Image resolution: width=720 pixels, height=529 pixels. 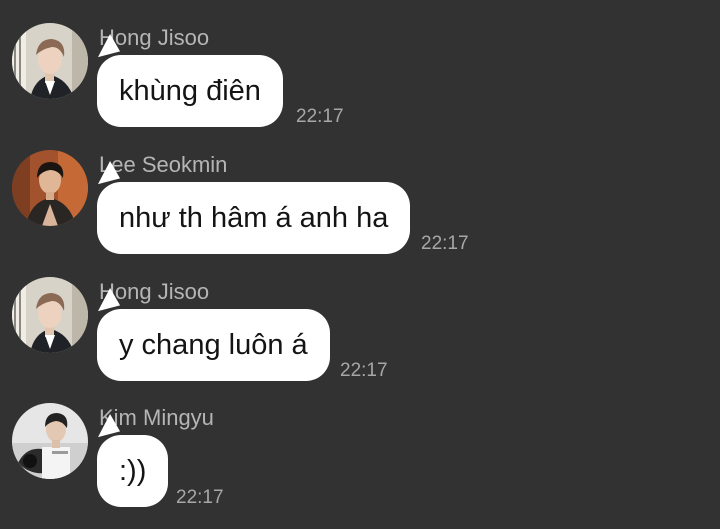 I want to click on avatar-kim-mingyu-image, so click(x=50, y=441).